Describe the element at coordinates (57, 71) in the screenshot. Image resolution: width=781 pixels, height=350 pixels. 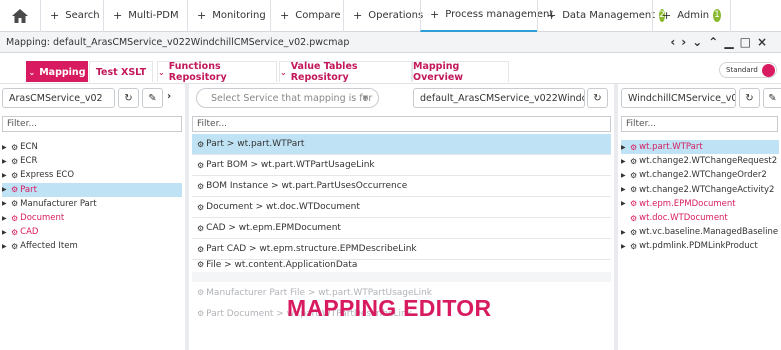
I see `tab-mapping: ⌄ Mapping` at that location.